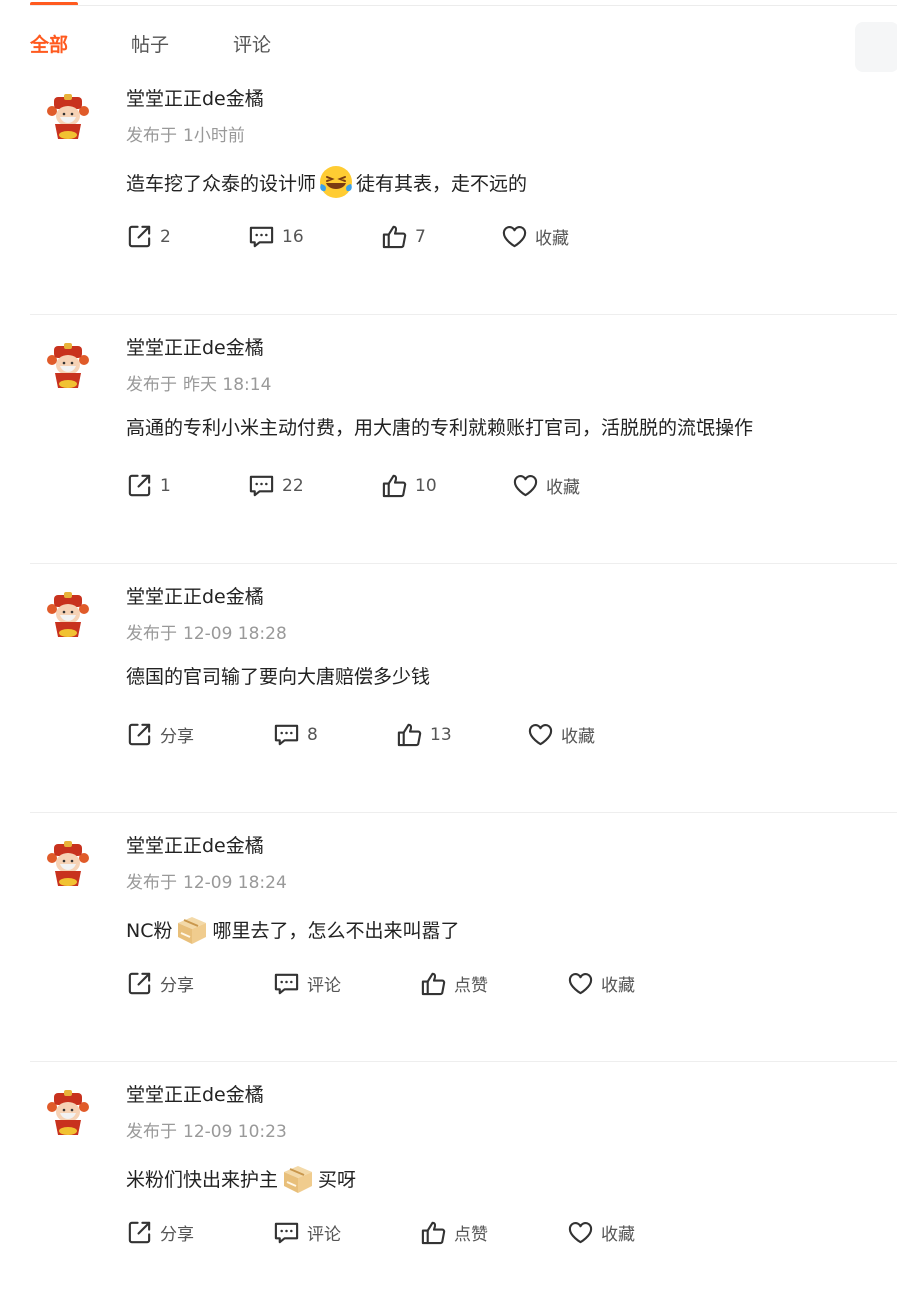 The width and height of the screenshot is (897, 1311). I want to click on like-label: 点赞, so click(471, 1235).